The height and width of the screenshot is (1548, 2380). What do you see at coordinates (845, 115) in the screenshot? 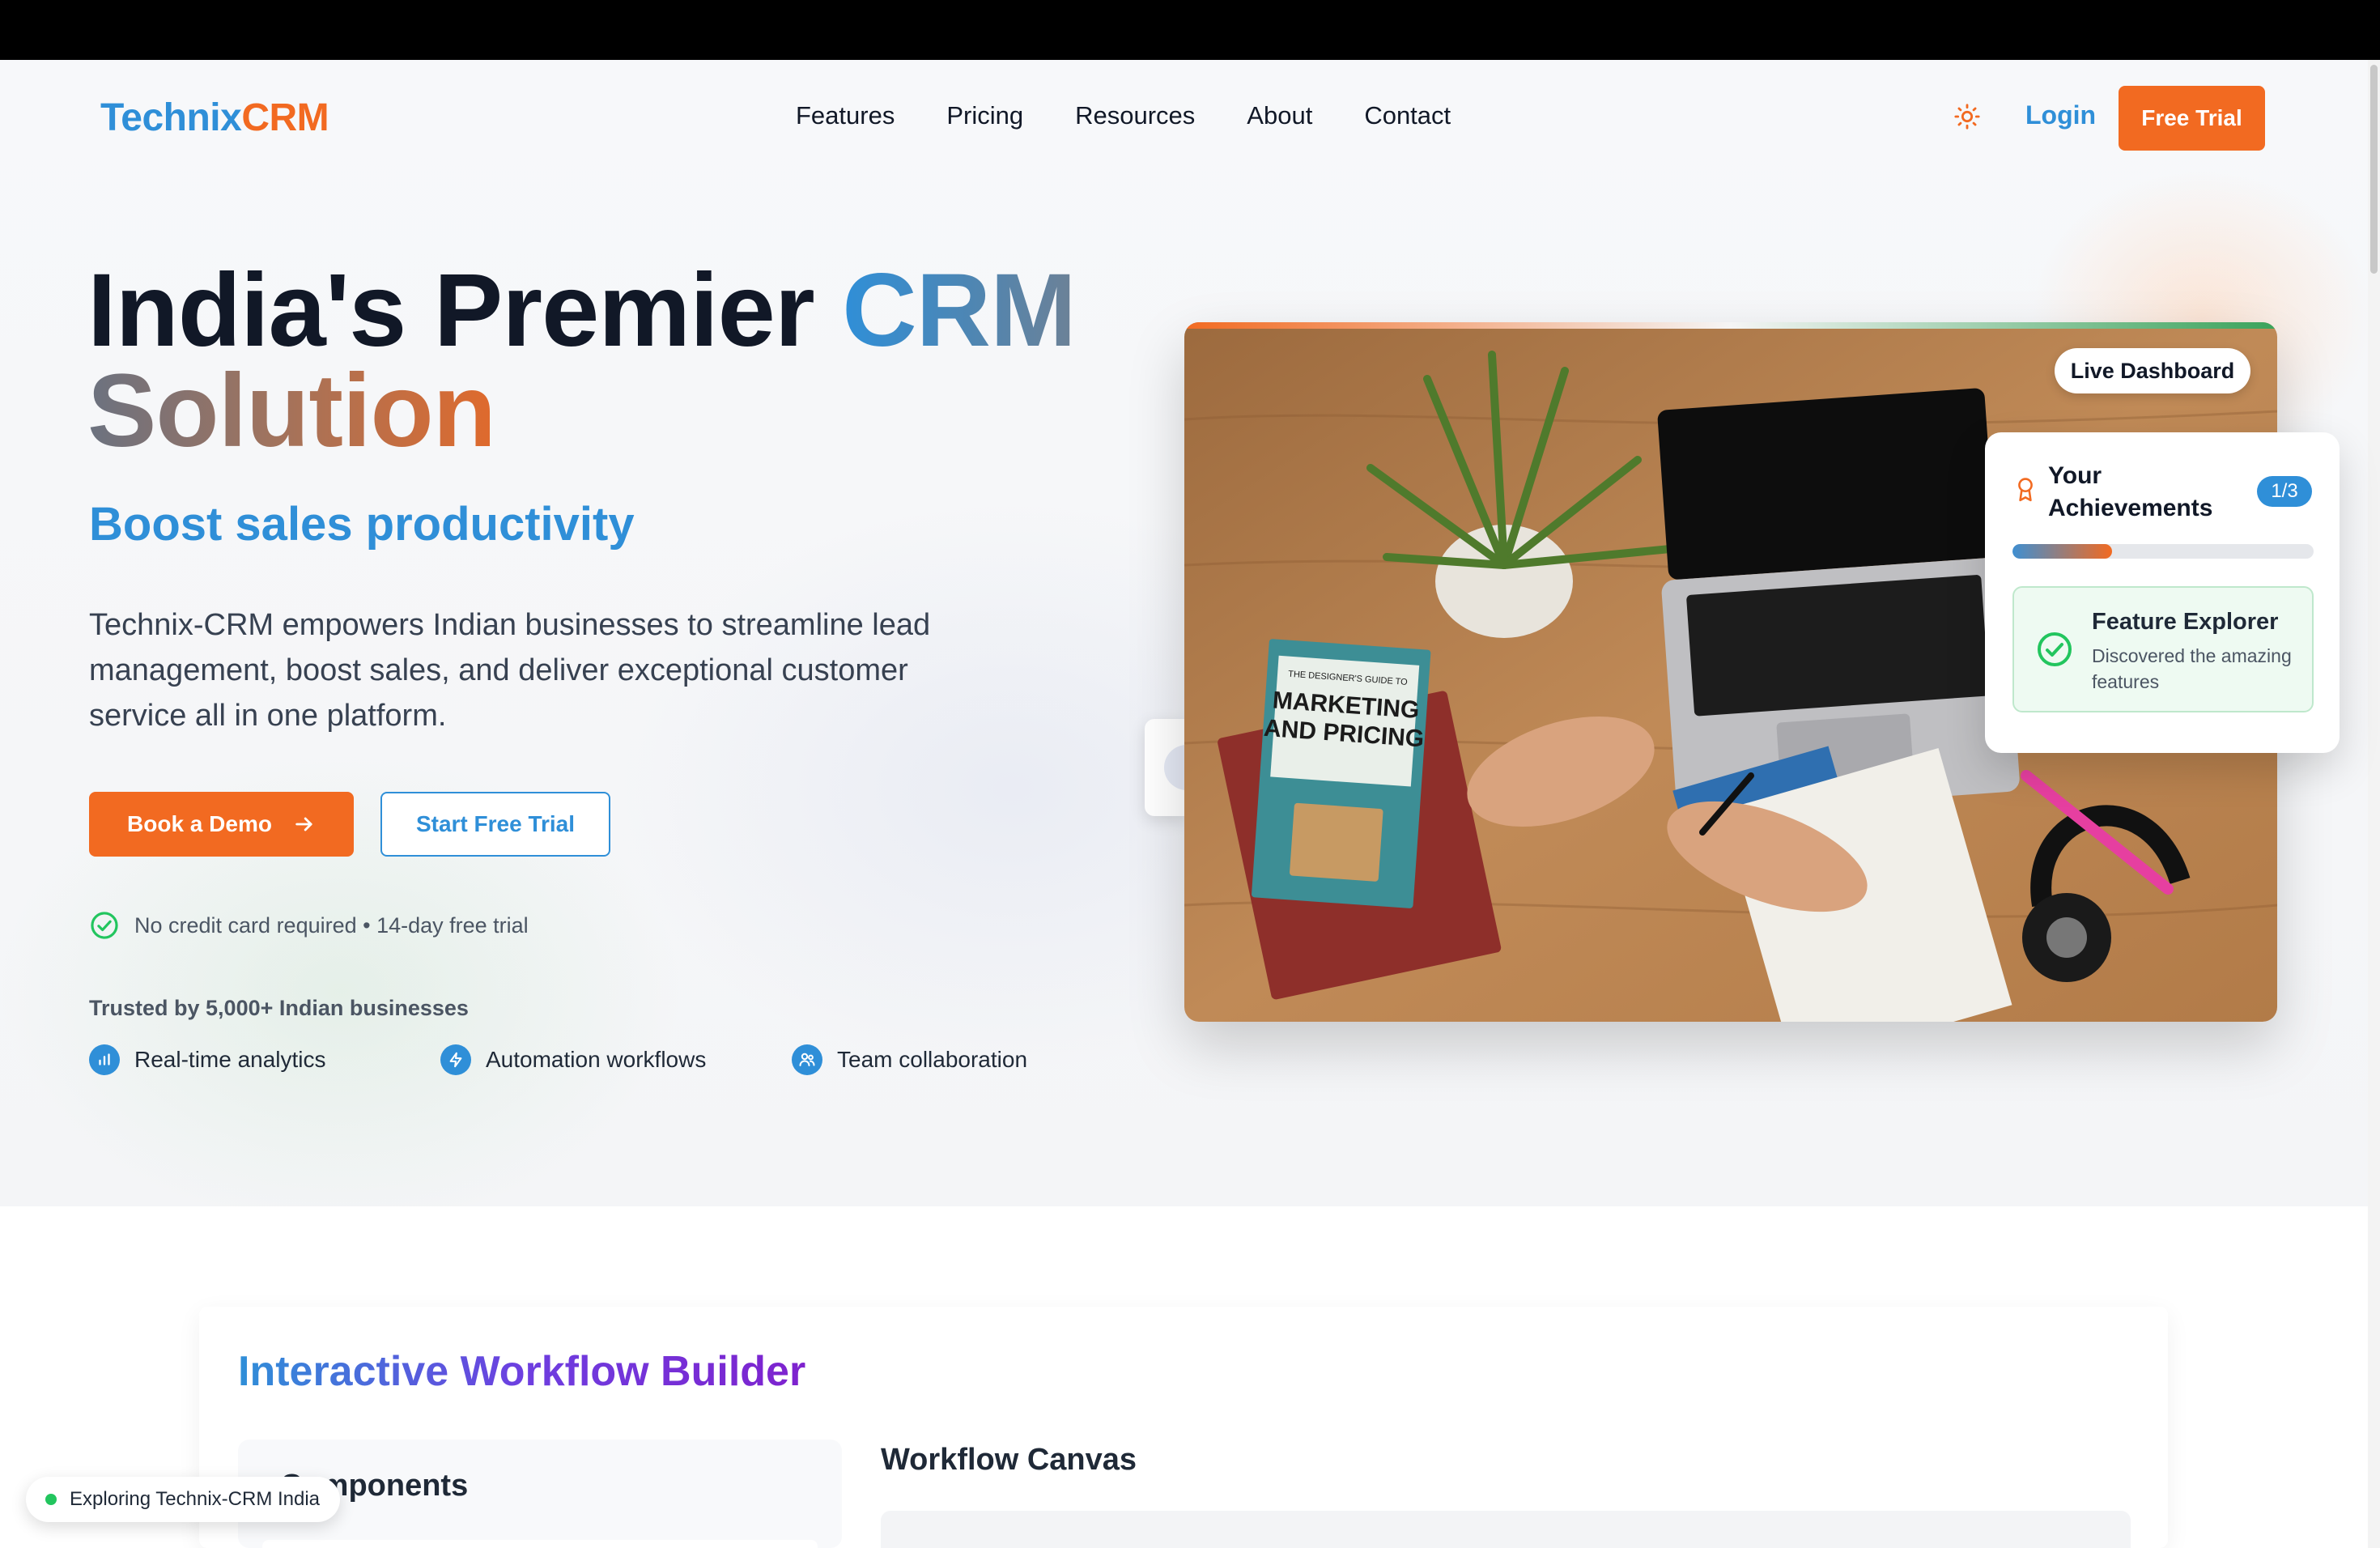
I see `nav-item-features: Features` at bounding box center [845, 115].